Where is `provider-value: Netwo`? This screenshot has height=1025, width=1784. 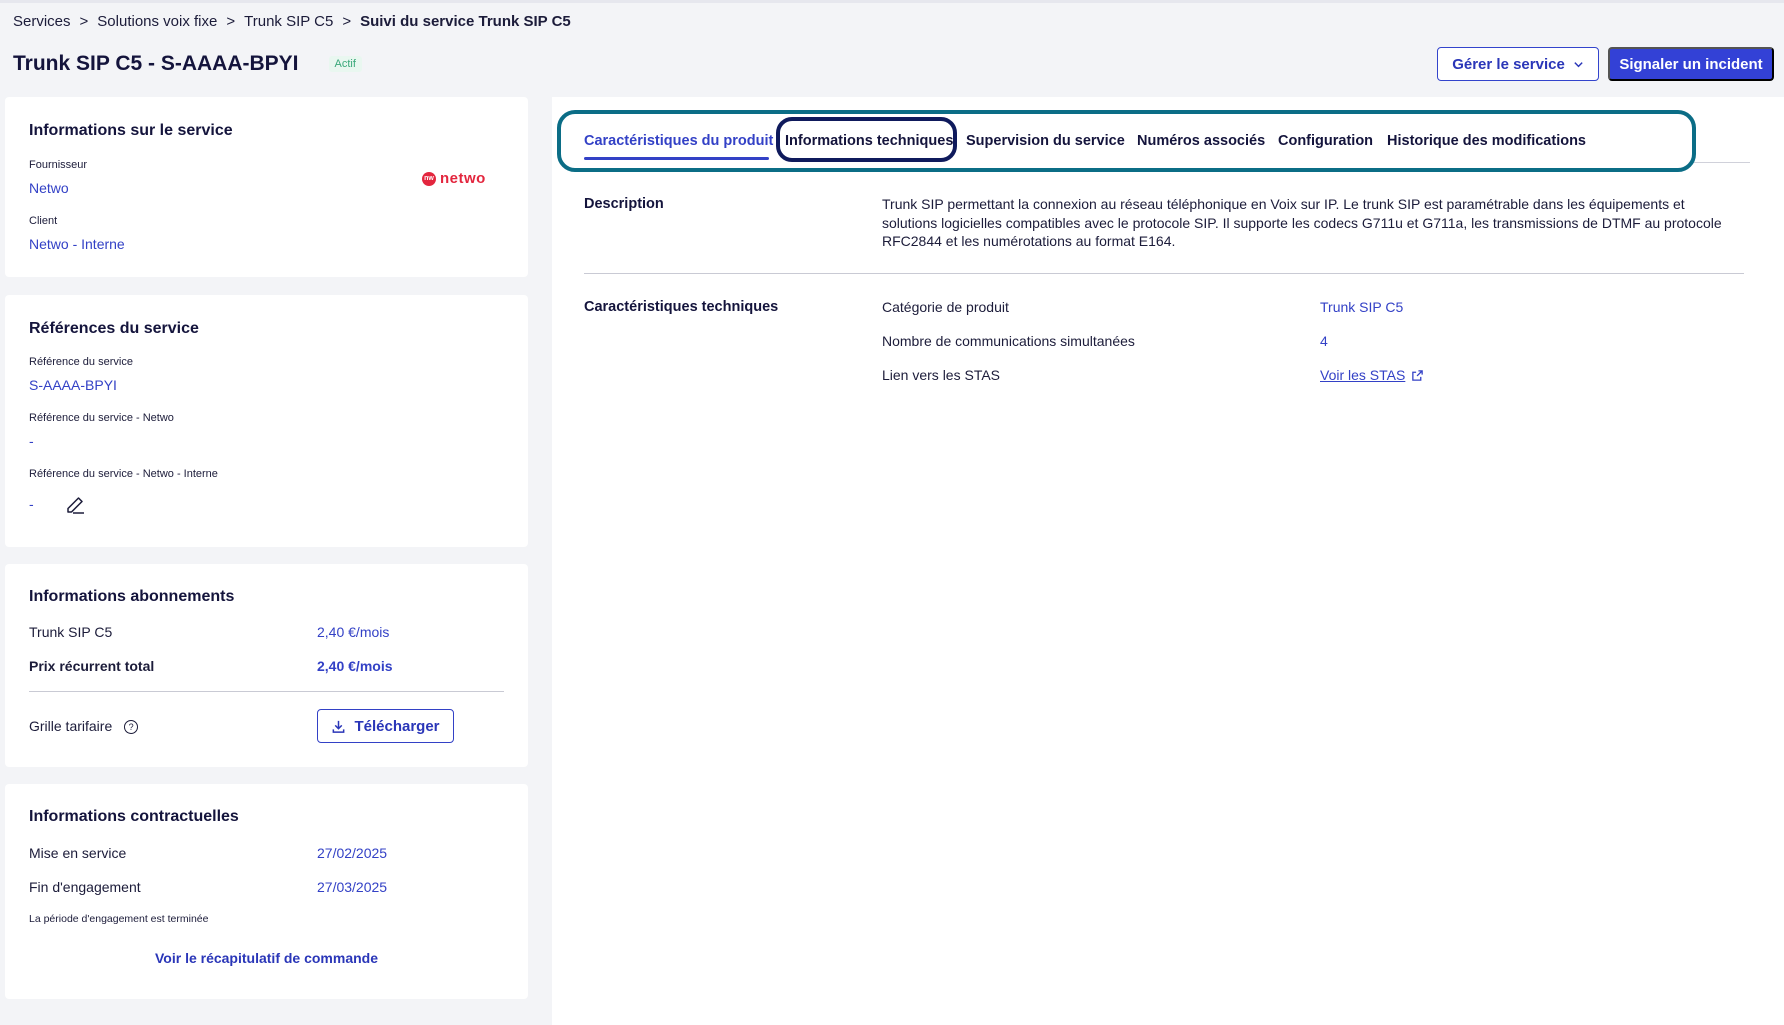 provider-value: Netwo is located at coordinates (49, 188).